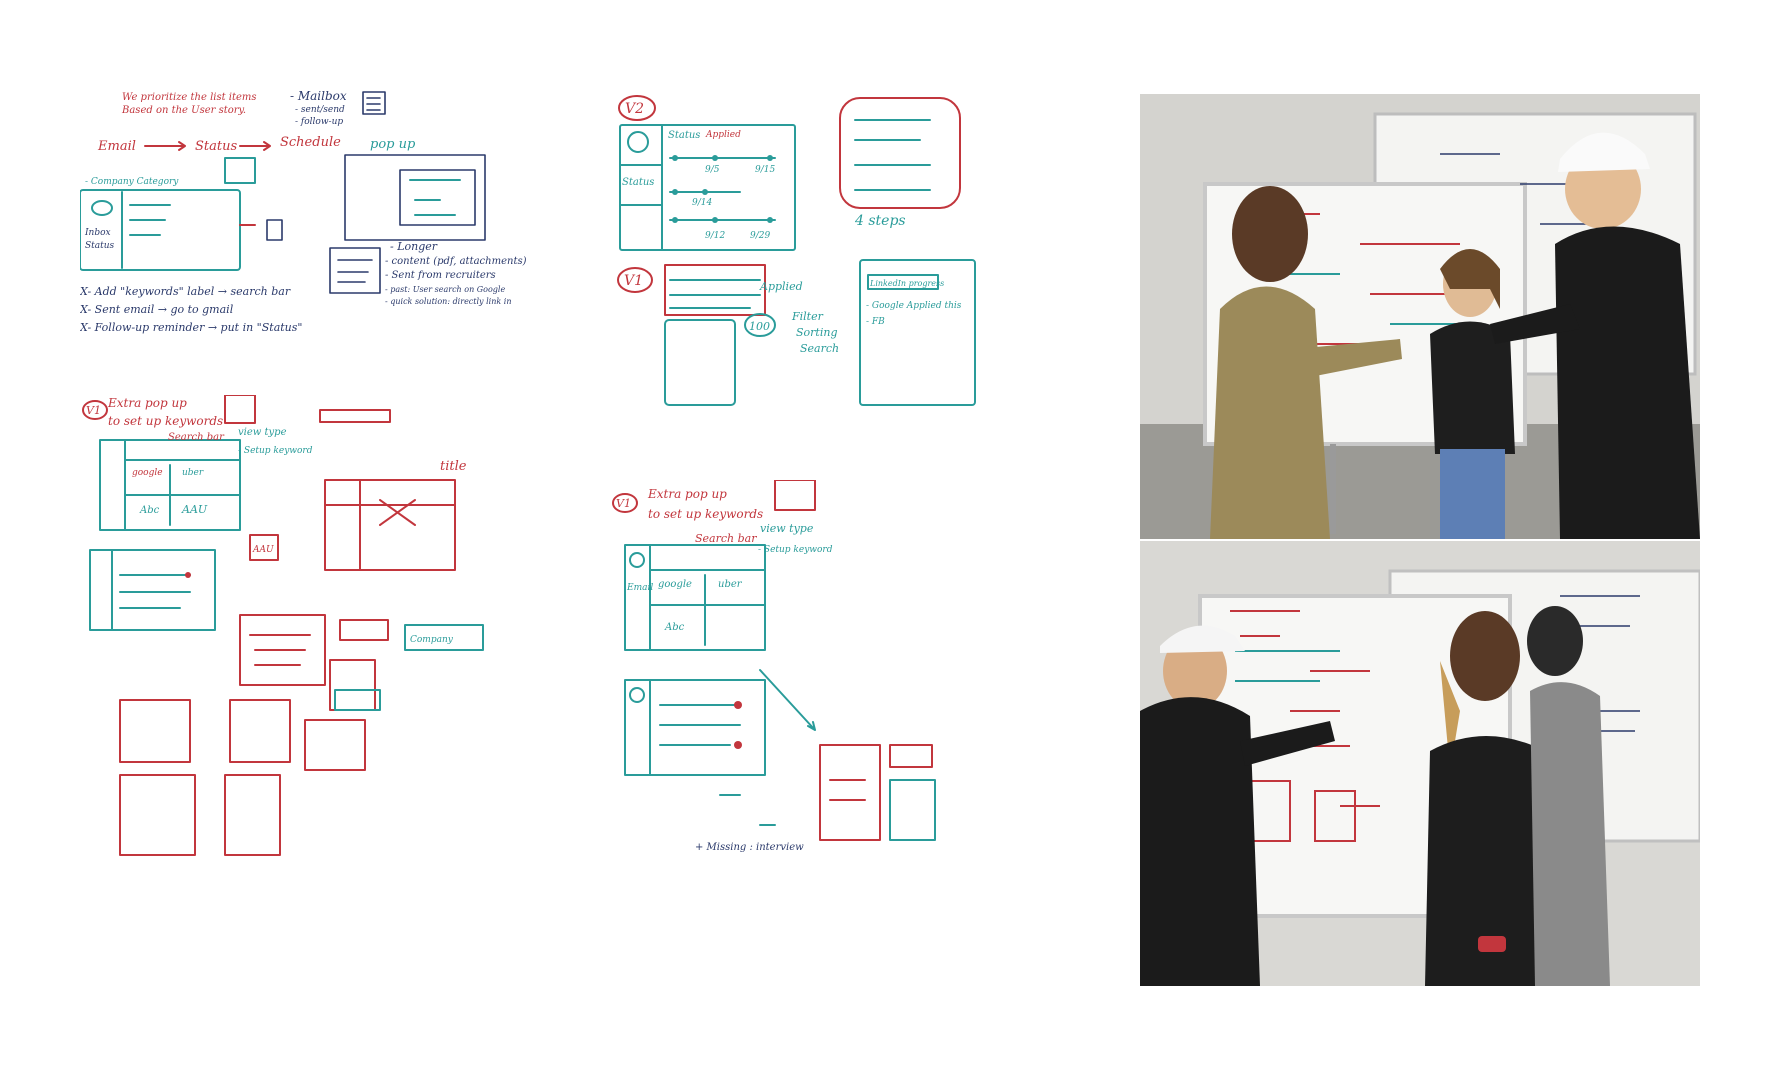 Image resolution: width=1776 pixels, height=1072 pixels. What do you see at coordinates (715, 236) in the screenshot?
I see `svg-text: 9/12` at bounding box center [715, 236].